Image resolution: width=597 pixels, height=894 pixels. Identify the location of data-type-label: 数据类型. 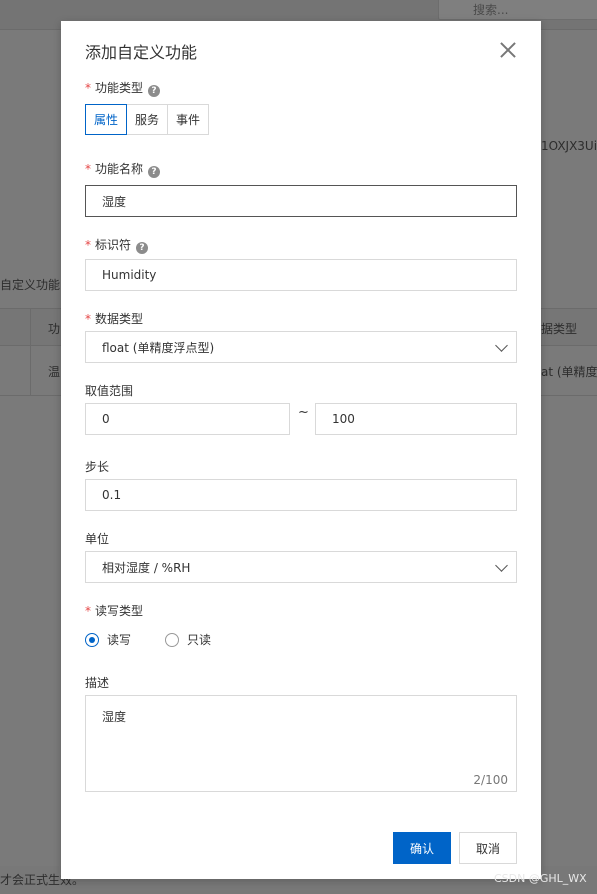
(119, 319).